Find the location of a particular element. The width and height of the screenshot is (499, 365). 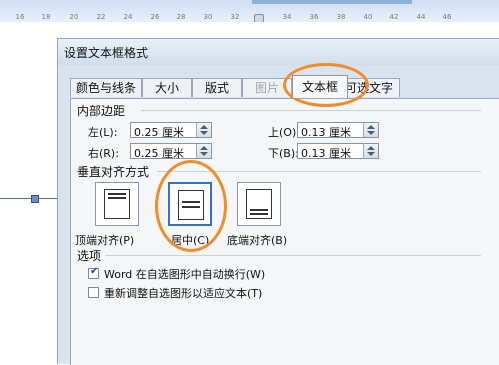

textbox-border-line is located at coordinates (29, 198).